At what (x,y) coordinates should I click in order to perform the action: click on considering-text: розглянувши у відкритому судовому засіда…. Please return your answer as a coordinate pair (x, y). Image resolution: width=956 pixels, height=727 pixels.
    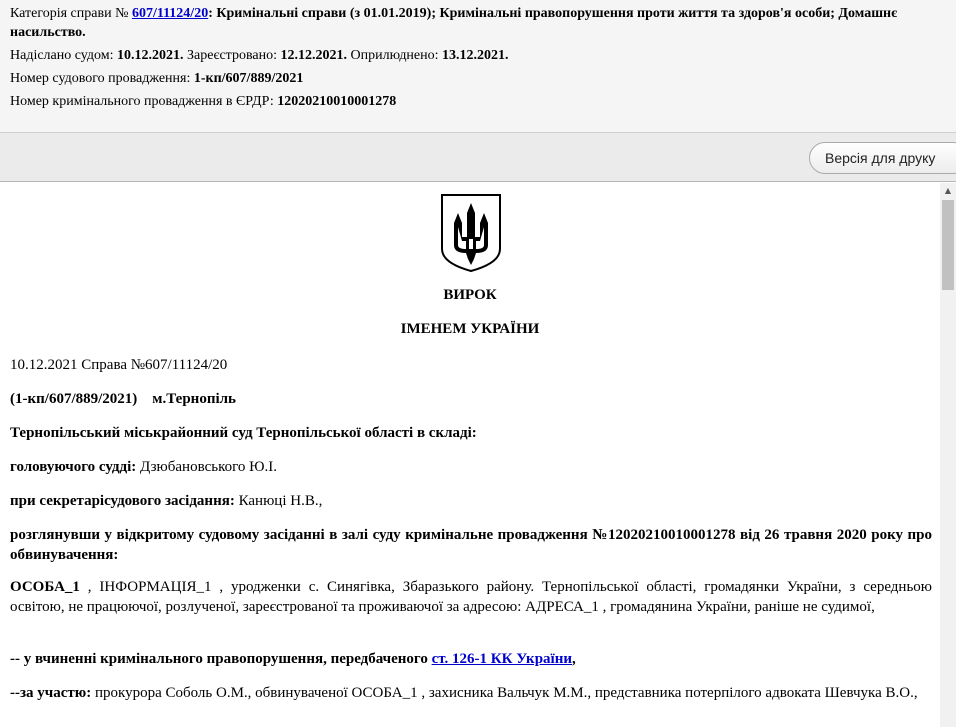
    Looking at the image, I should click on (471, 545).